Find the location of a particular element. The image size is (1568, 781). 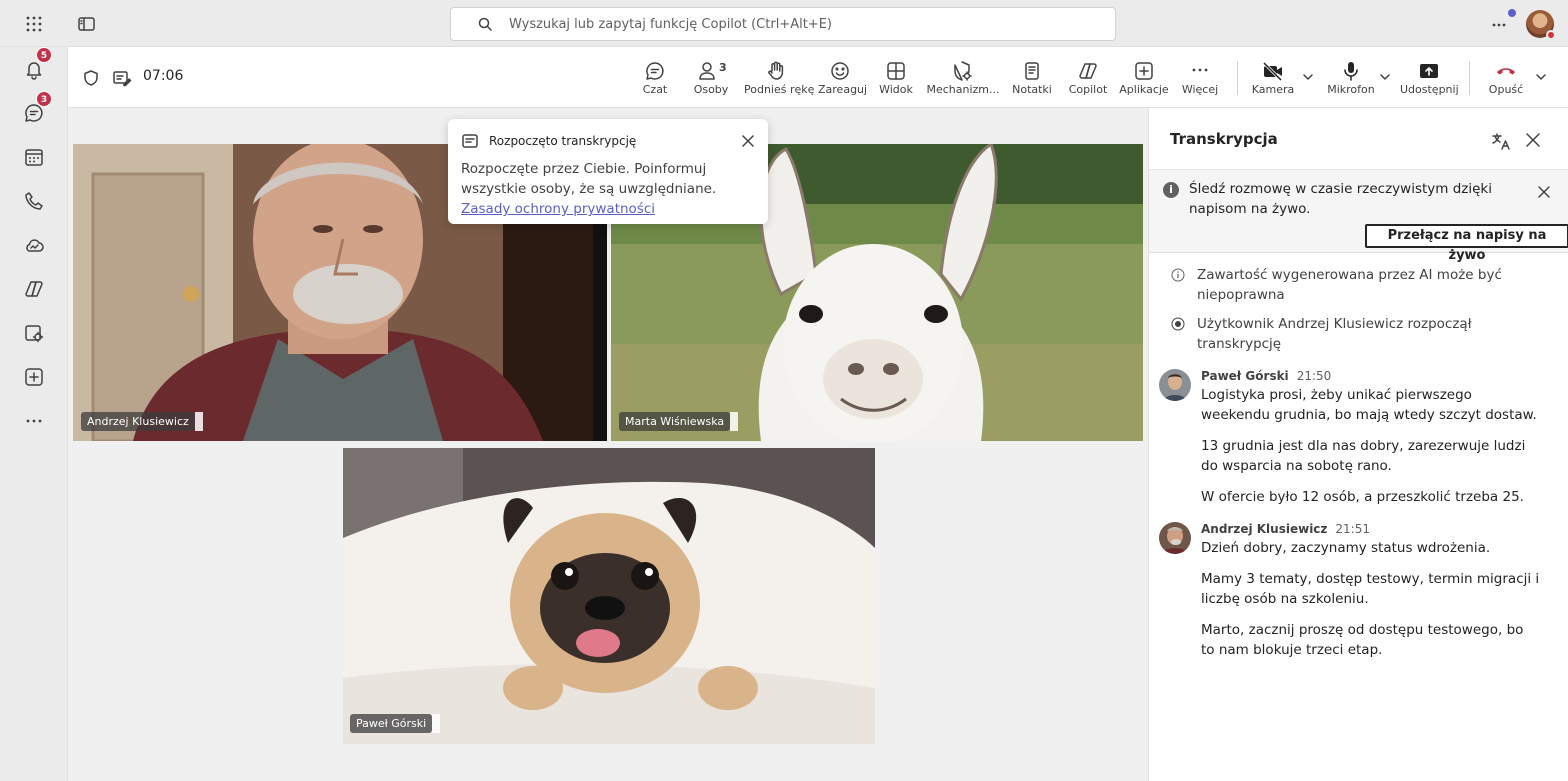

grid-icon is located at coordinates (896, 71).